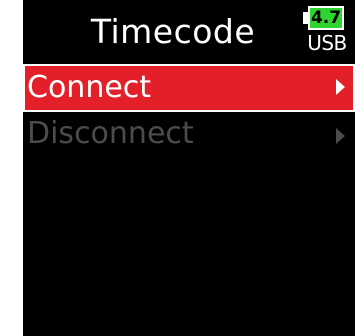 The height and width of the screenshot is (336, 360). I want to click on page-title: Timecode, so click(173, 31).